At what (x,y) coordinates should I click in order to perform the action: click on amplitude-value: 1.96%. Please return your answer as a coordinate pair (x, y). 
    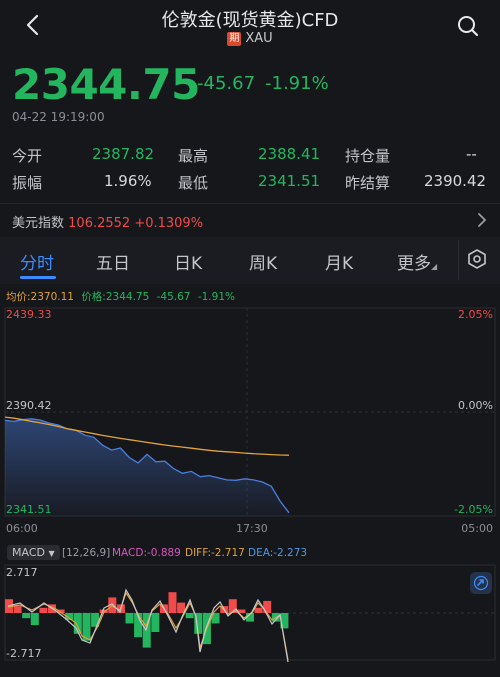
    Looking at the image, I should click on (128, 181).